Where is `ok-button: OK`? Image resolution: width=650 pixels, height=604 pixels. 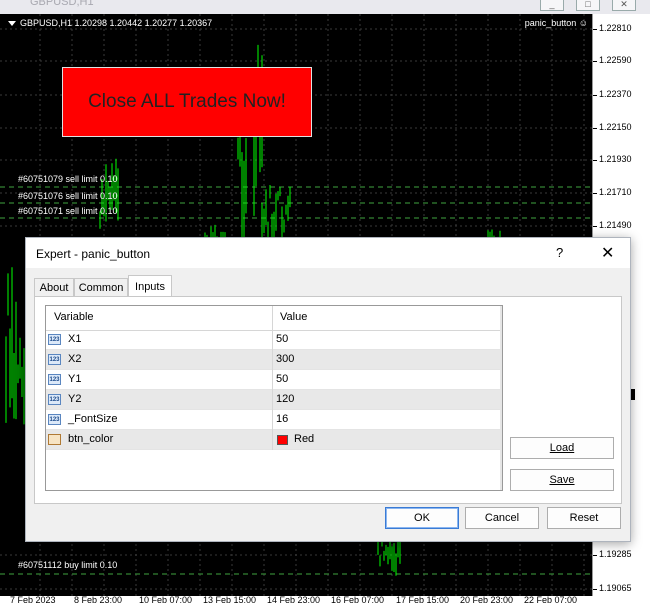 ok-button: OK is located at coordinates (422, 518).